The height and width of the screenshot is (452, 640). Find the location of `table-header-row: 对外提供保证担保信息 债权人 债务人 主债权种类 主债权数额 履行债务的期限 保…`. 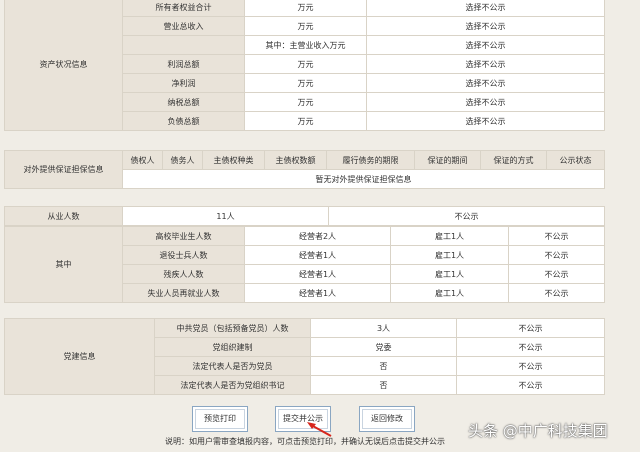

table-header-row: 对外提供保证担保信息 债权人 债务人 主债权种类 主债权数额 履行债务的期限 保… is located at coordinates (304, 169).